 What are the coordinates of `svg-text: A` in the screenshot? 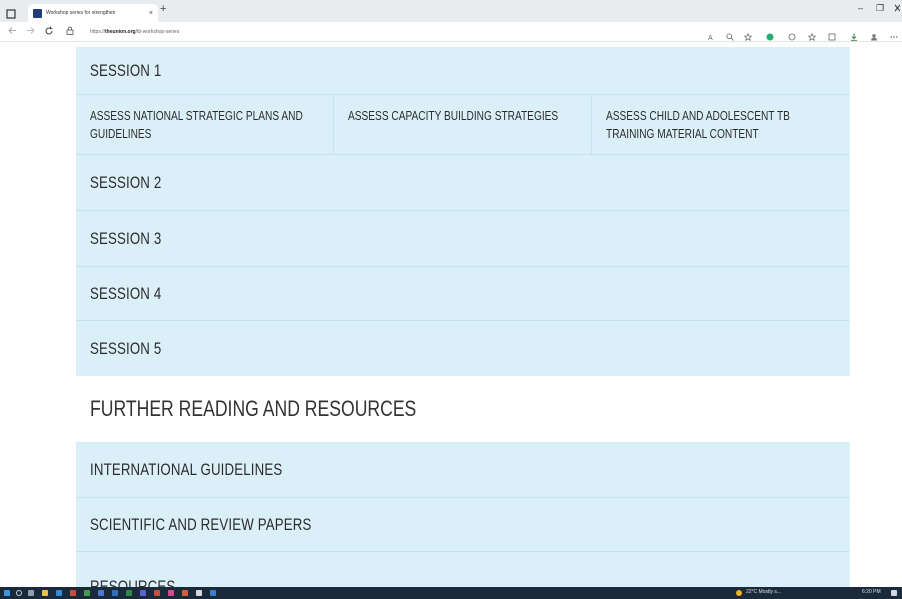 It's located at (710, 38).